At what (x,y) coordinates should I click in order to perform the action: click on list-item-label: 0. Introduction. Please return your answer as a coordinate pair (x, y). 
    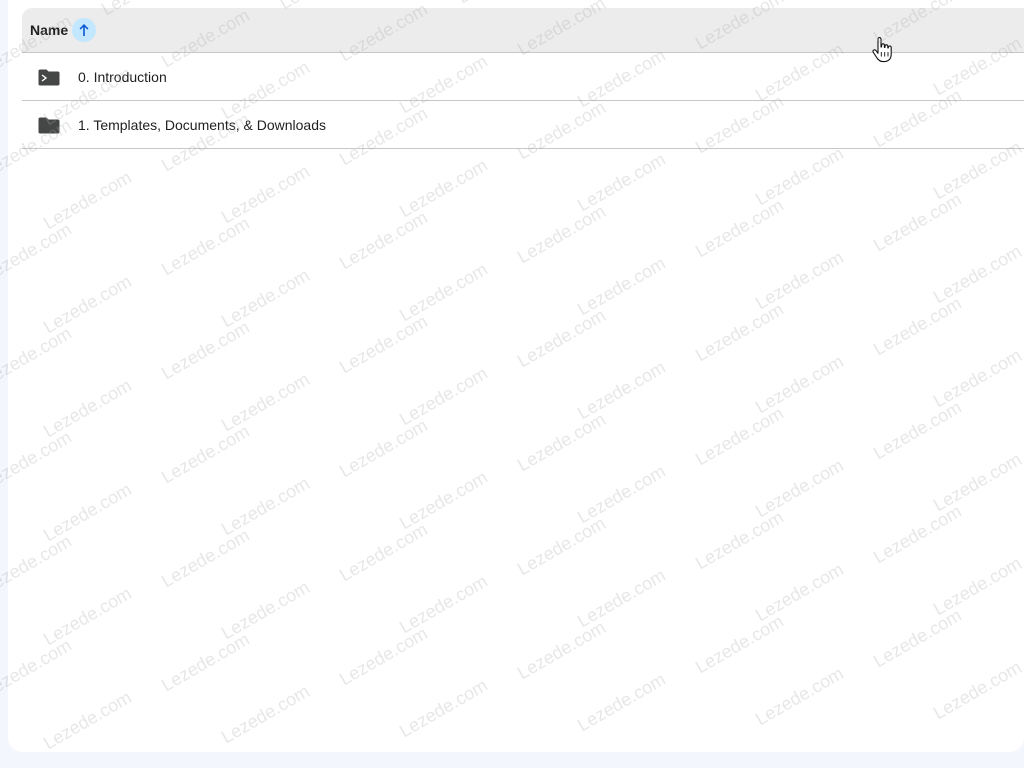
    Looking at the image, I should click on (122, 76).